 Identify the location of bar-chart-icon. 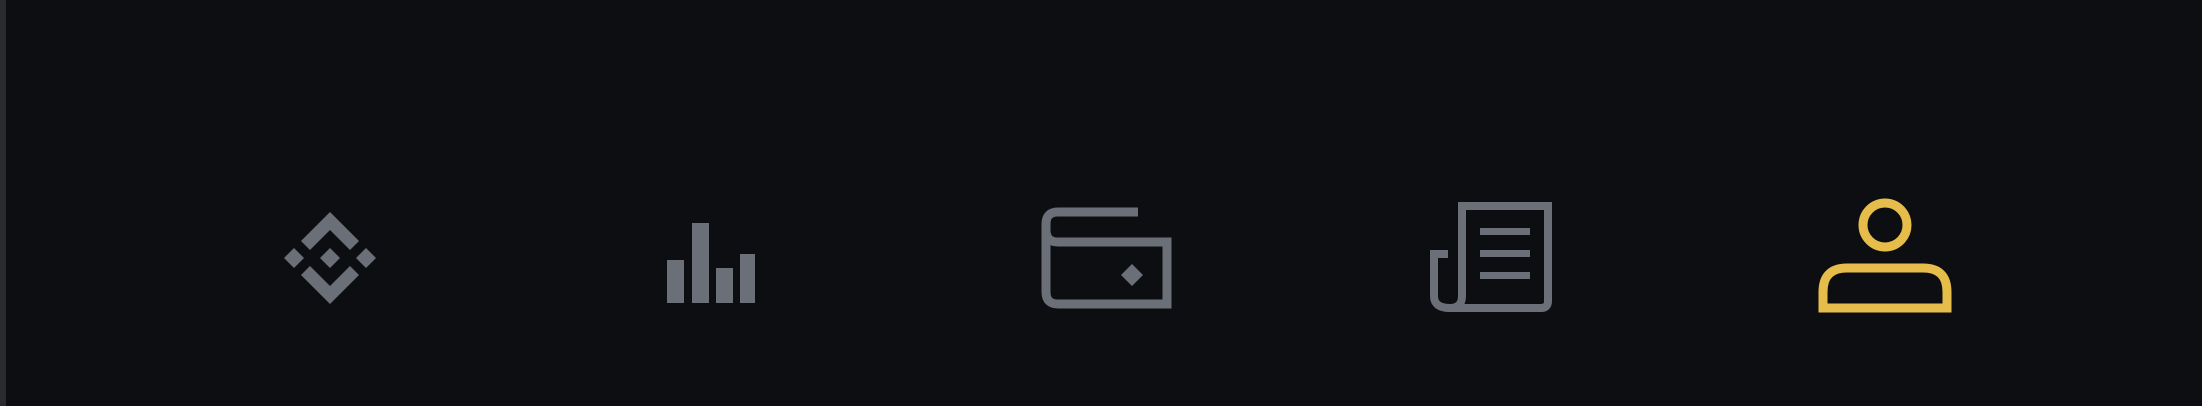
(711, 263).